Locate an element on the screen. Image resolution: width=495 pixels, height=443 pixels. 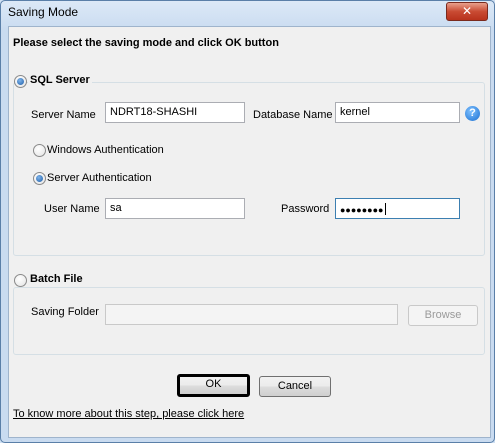
cancel-button: Cancel is located at coordinates (295, 386).